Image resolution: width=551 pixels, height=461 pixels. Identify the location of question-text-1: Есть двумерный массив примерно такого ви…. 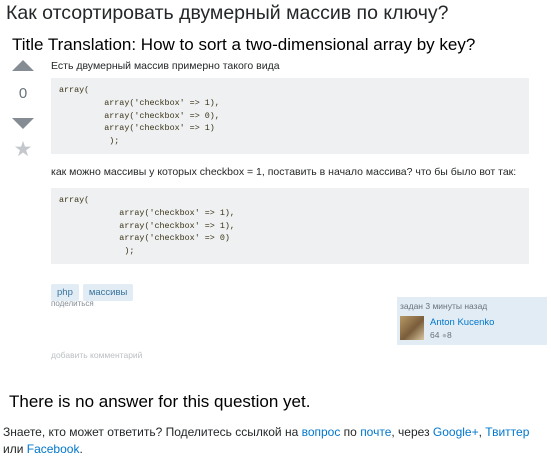
(165, 66).